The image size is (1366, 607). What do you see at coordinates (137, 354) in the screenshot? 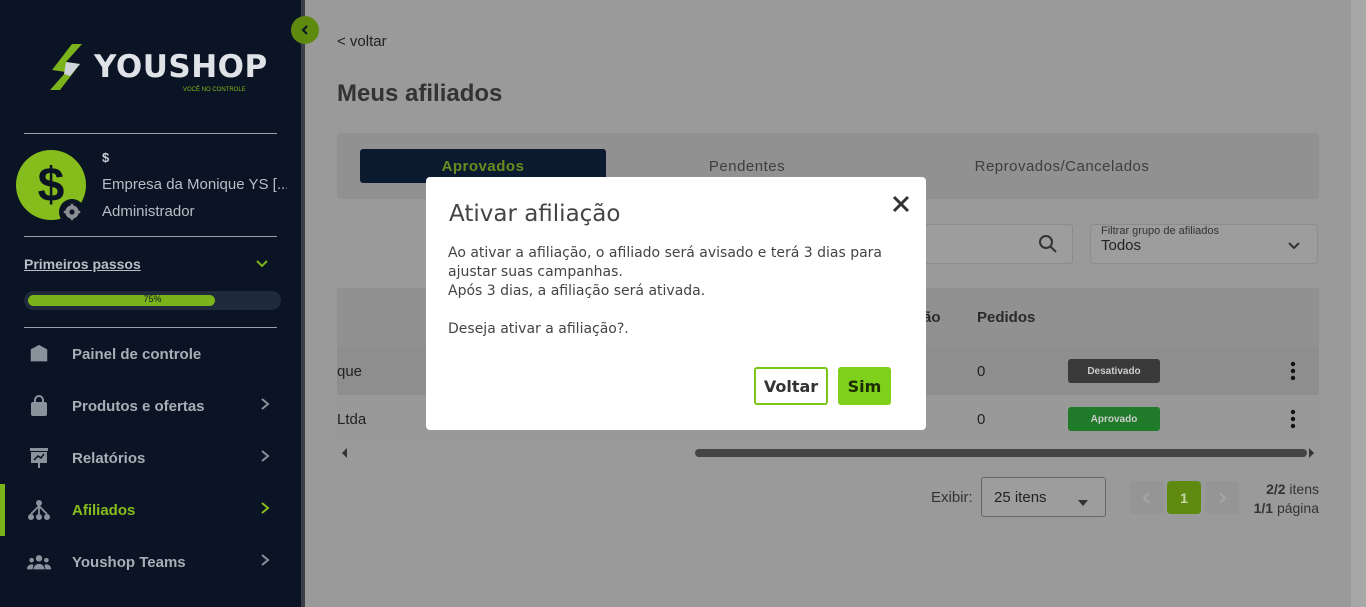
I see `nav-label: Painel de controle` at bounding box center [137, 354].